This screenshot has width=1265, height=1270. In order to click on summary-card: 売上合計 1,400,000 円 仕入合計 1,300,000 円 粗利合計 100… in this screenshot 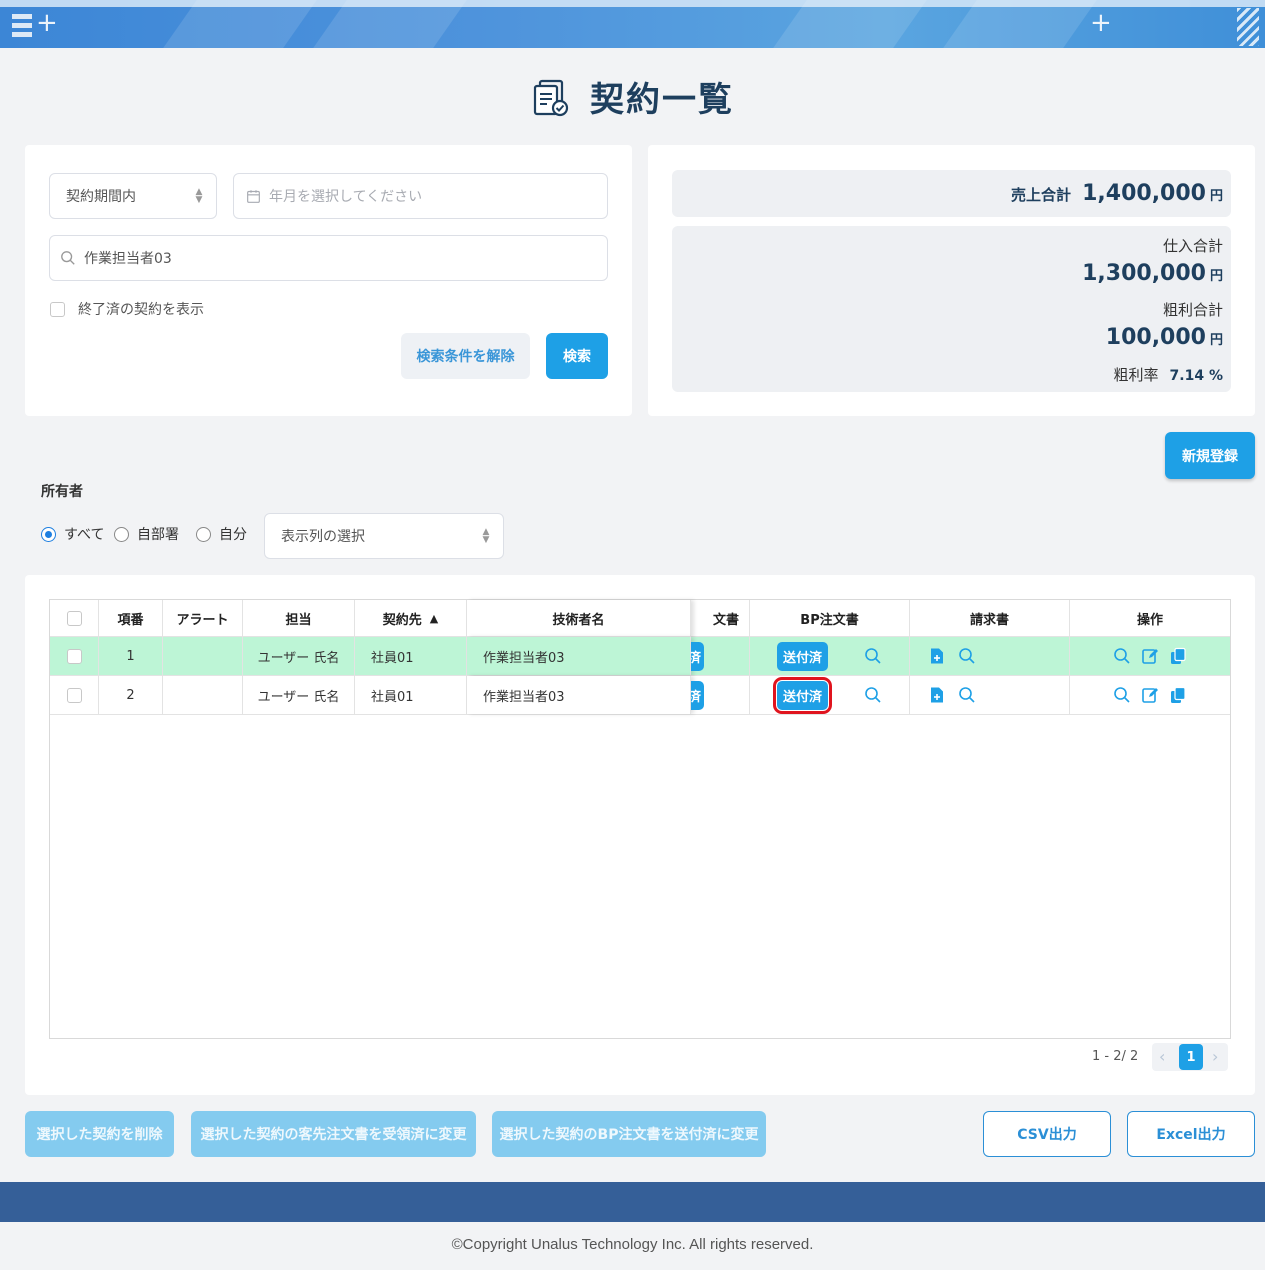, I will do `click(951, 280)`.